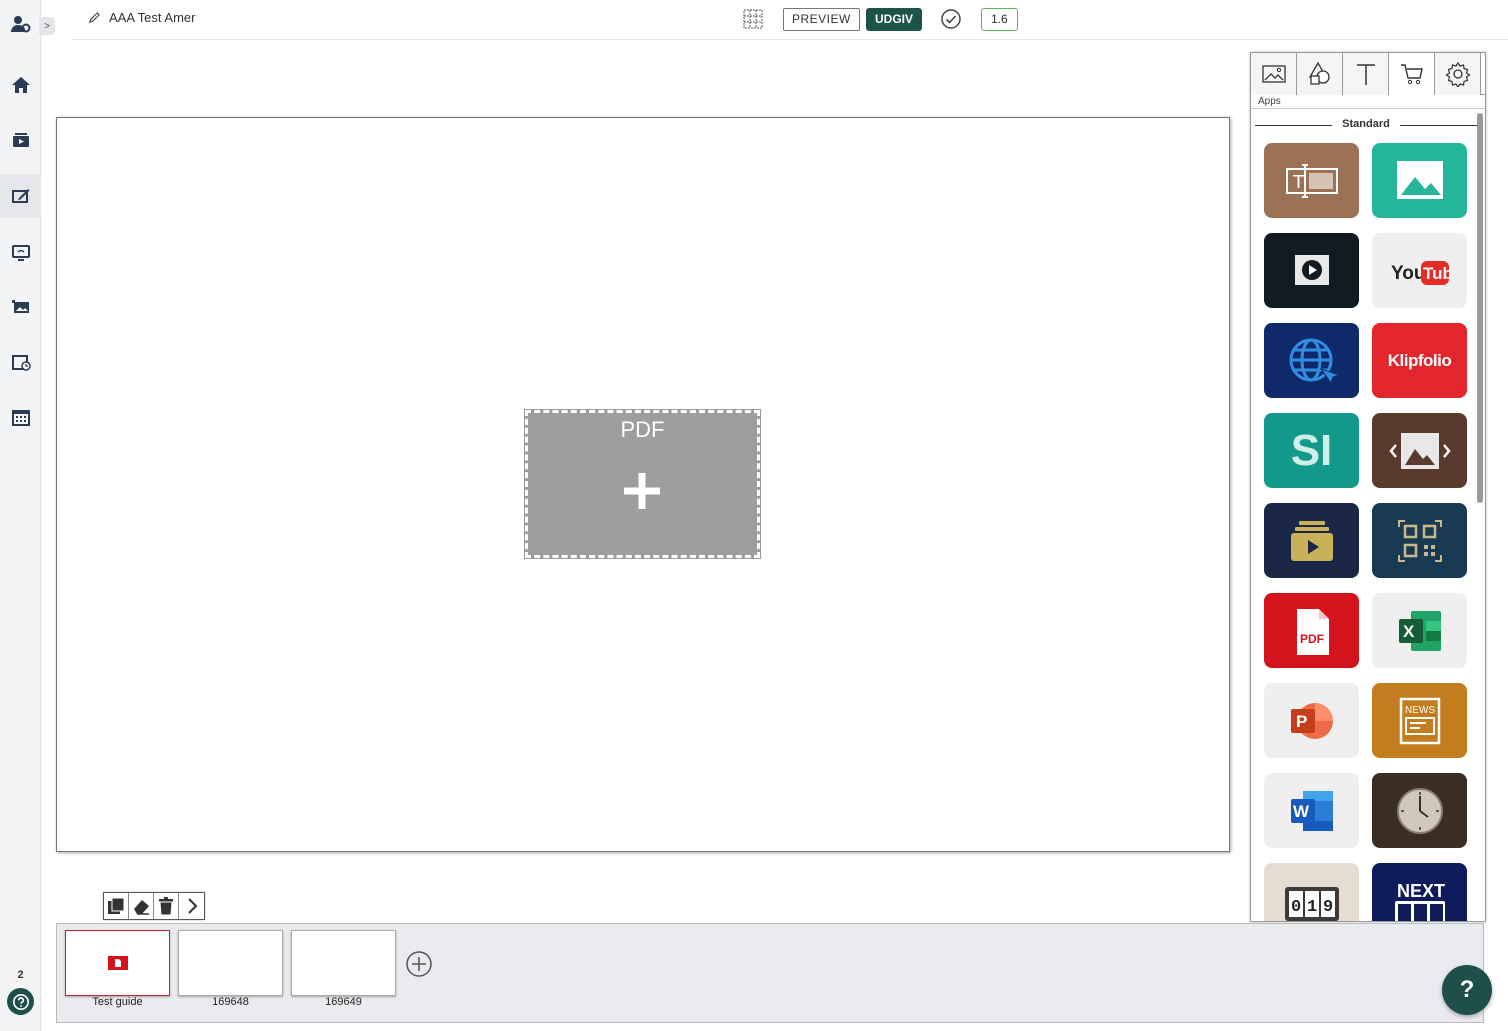 The height and width of the screenshot is (1031, 1508). I want to click on help-icon, so click(20, 1001).